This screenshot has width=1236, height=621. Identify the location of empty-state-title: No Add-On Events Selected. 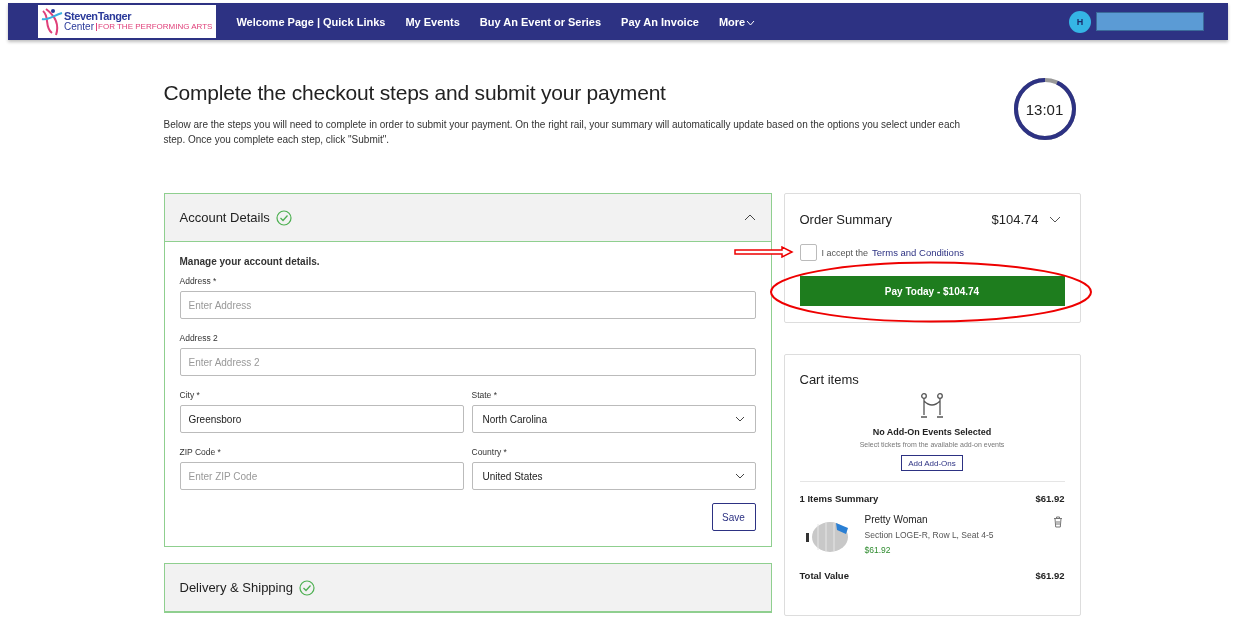
(932, 432).